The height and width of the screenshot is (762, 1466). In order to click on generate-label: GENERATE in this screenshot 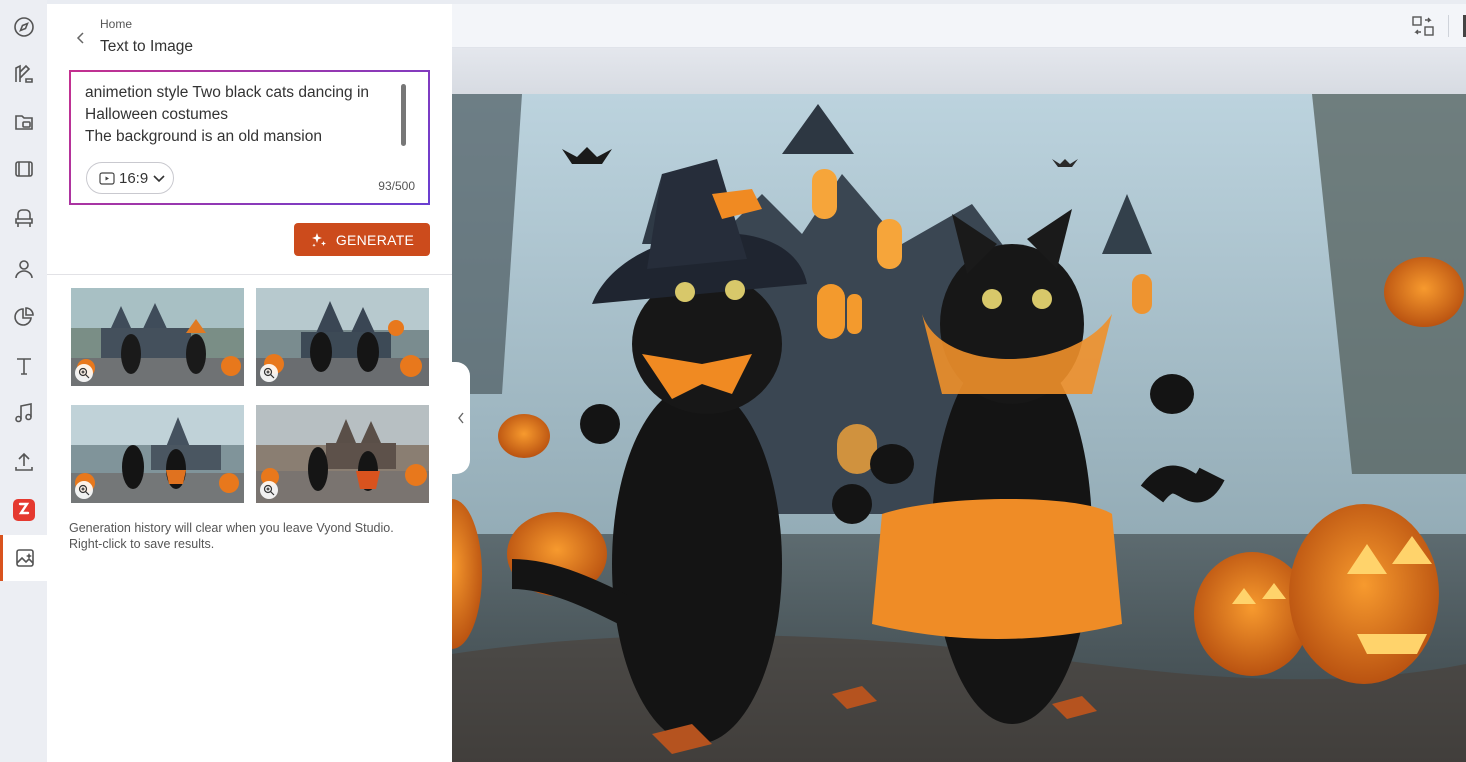, I will do `click(375, 239)`.